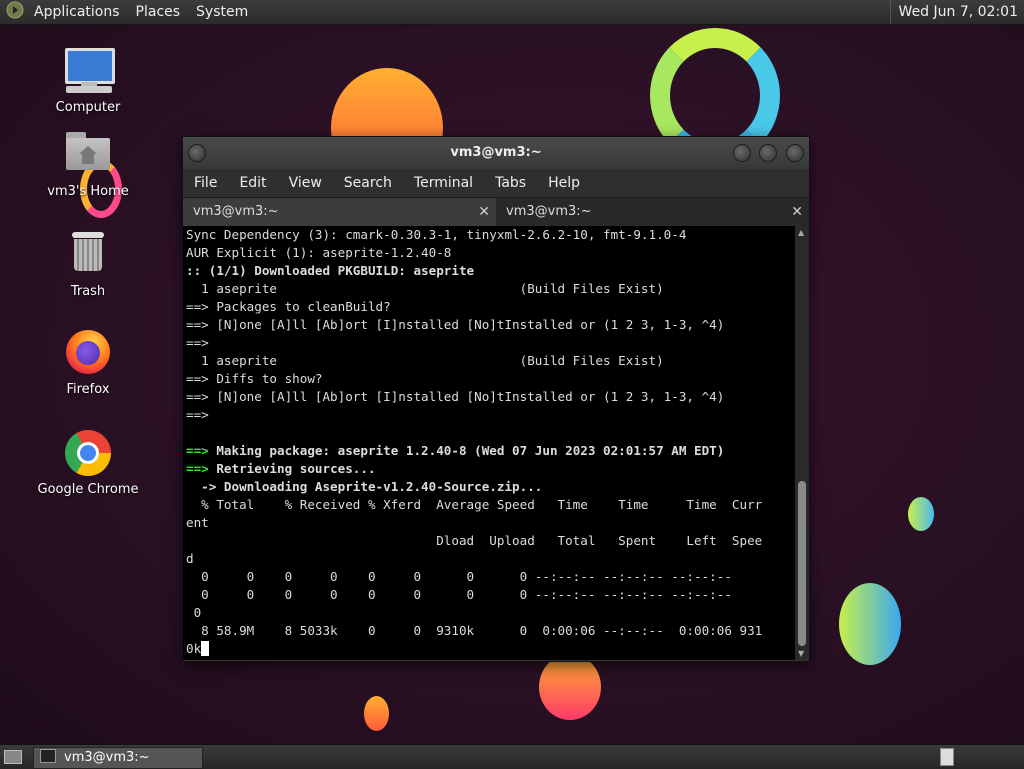 The width and height of the screenshot is (1024, 769). I want to click on terminal-icon, so click(48, 756).